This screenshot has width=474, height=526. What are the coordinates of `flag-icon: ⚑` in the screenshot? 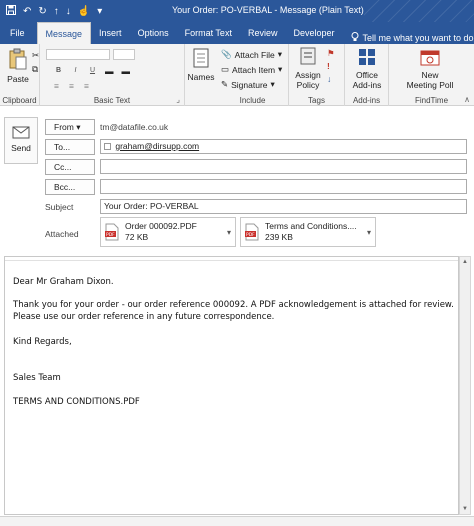 It's located at (331, 53).